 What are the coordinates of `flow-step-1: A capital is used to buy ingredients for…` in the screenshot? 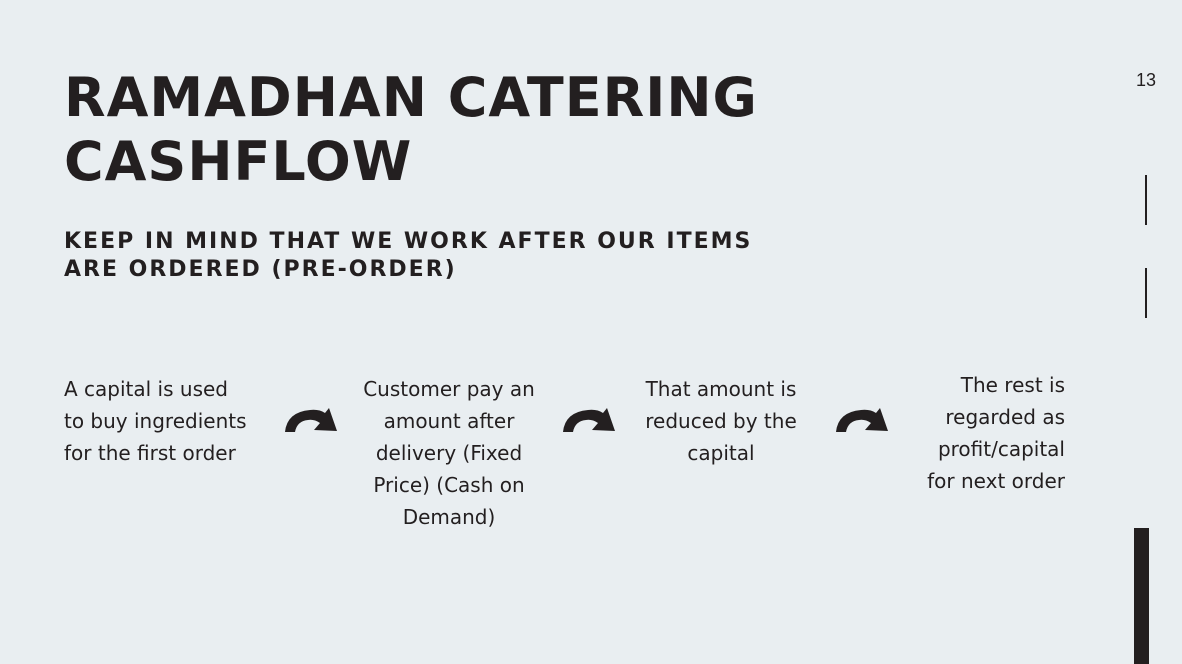 It's located at (155, 421).